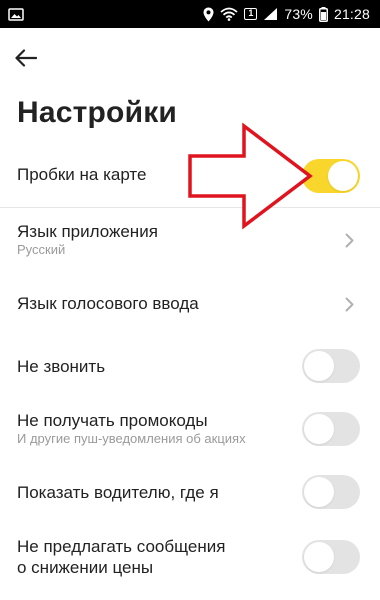 The height and width of the screenshot is (600, 380). I want to click on toggle-no-price-drop, so click(331, 557).